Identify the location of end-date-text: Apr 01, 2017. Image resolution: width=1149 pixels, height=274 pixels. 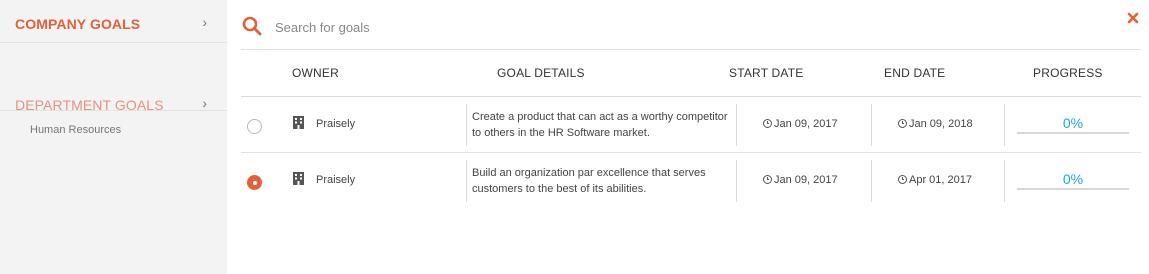
(940, 180).